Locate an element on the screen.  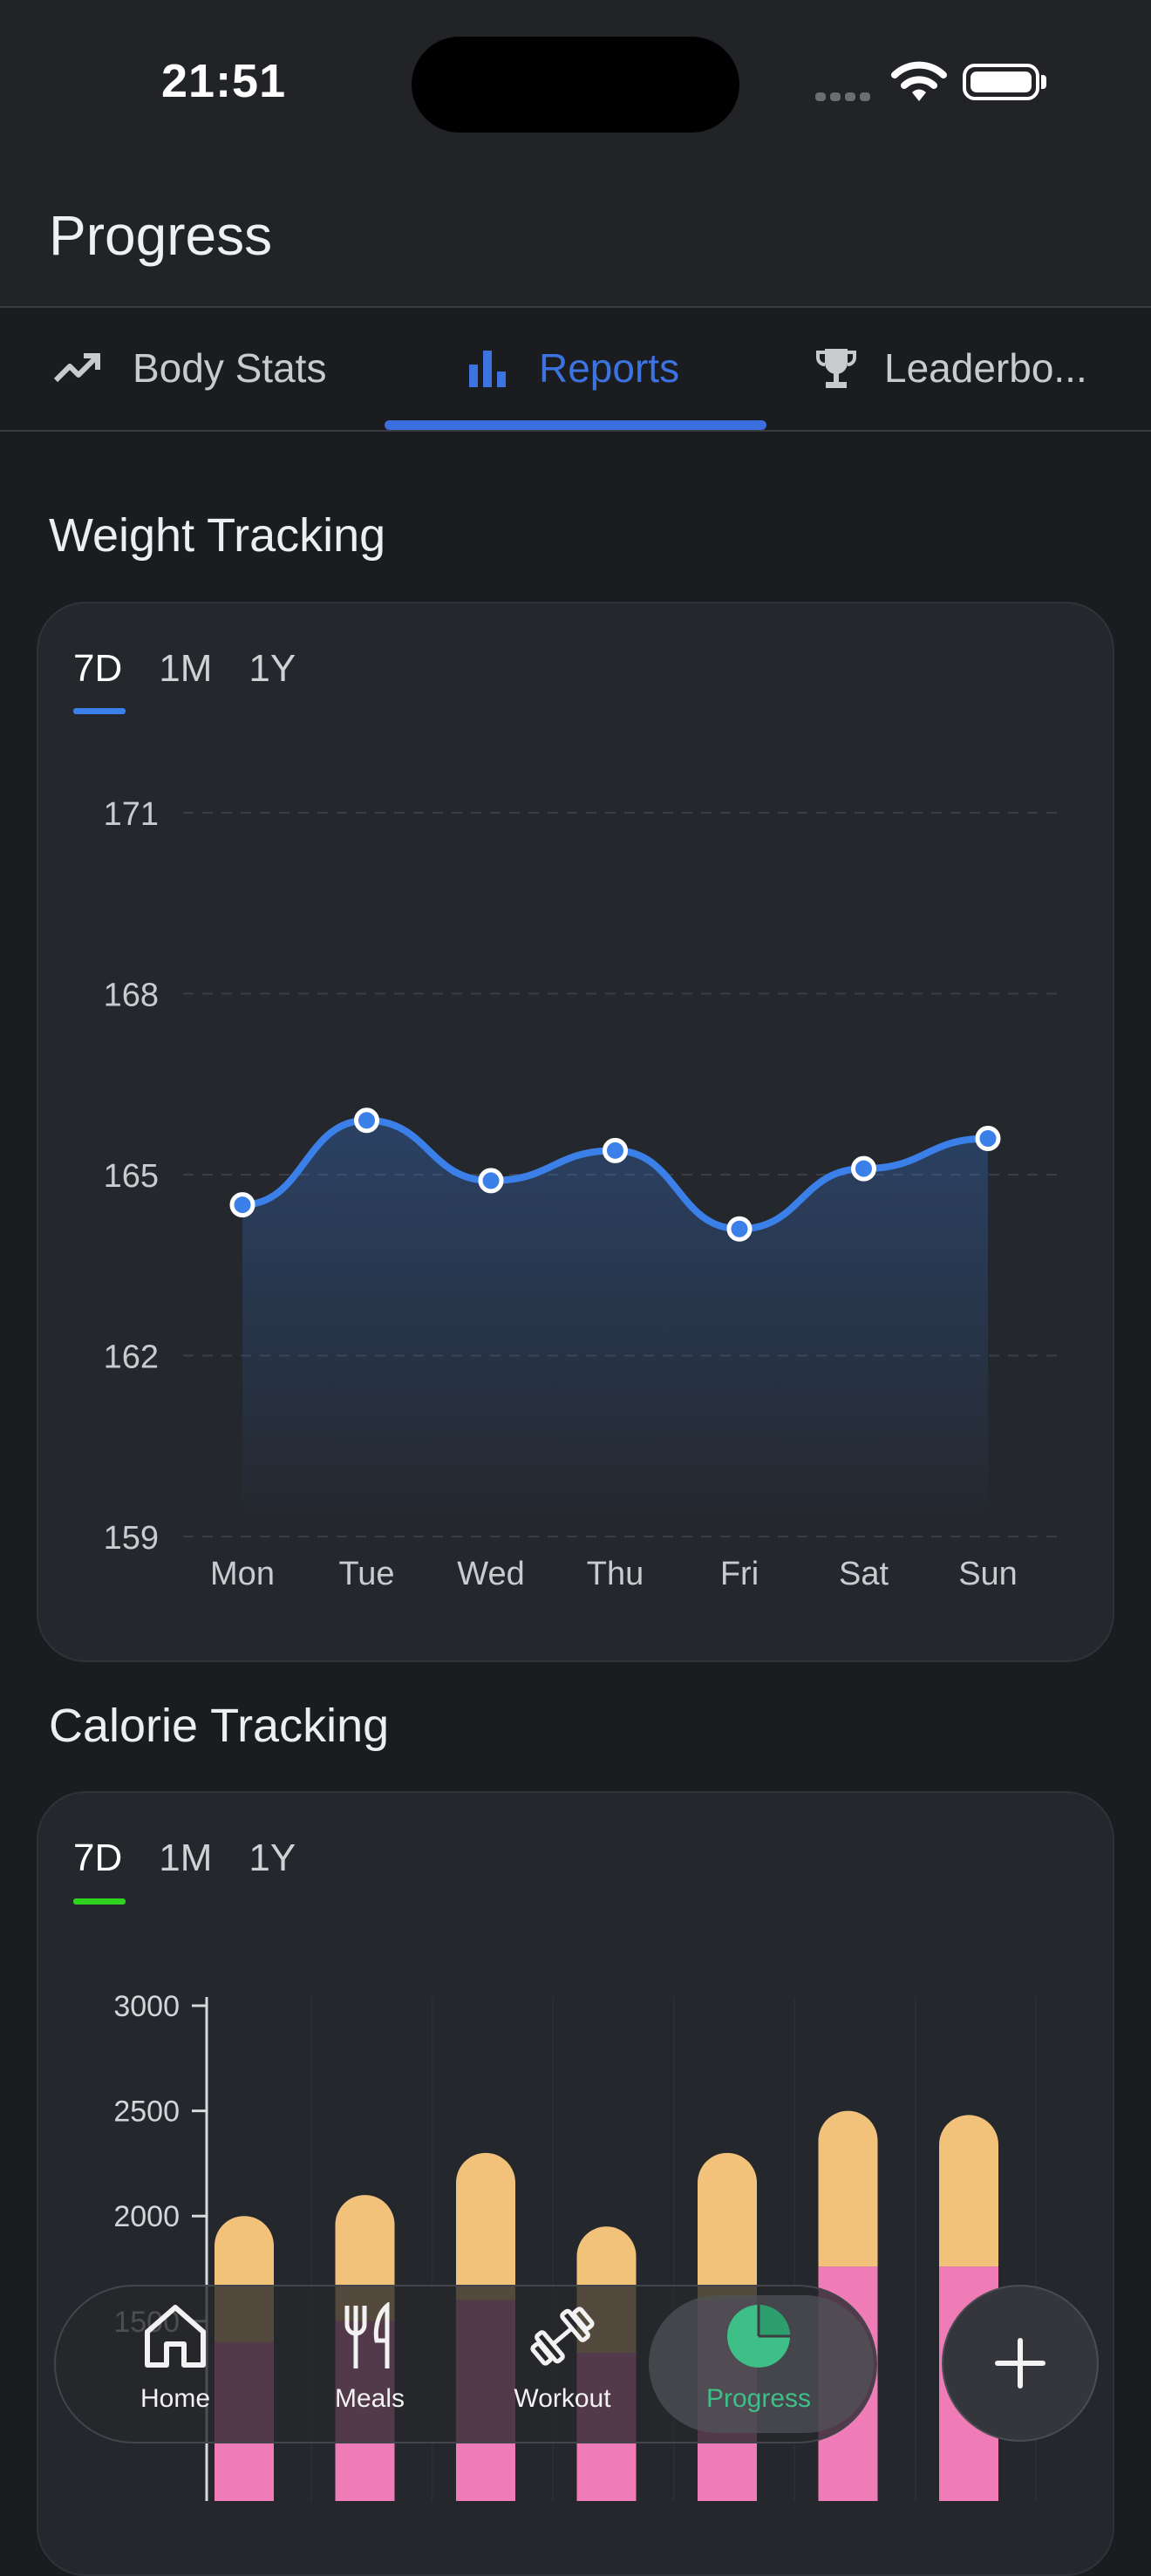
dumbbell-icon is located at coordinates (562, 2337).